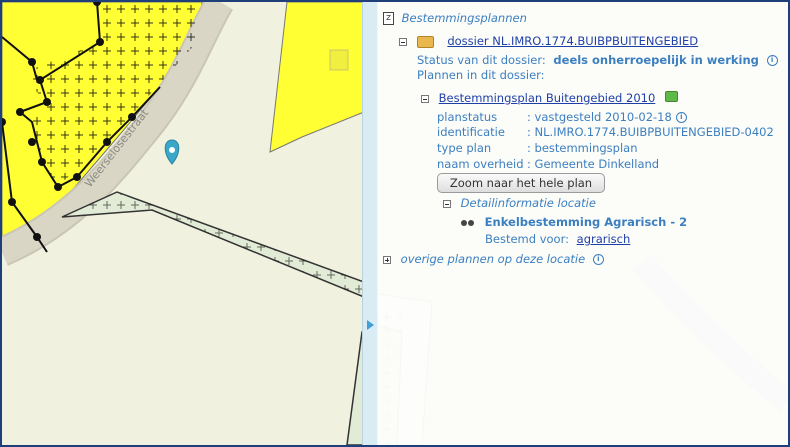  Describe the element at coordinates (572, 41) in the screenshot. I see `dossier-link: dossier NL.IMRO.1774.BUIBPBUITENGEBIED` at that location.